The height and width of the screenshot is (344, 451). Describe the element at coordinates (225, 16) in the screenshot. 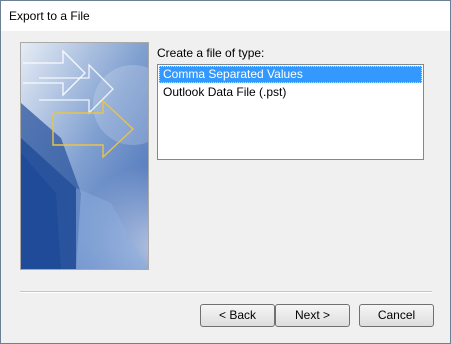

I see `title-bar: Export to a File` at that location.